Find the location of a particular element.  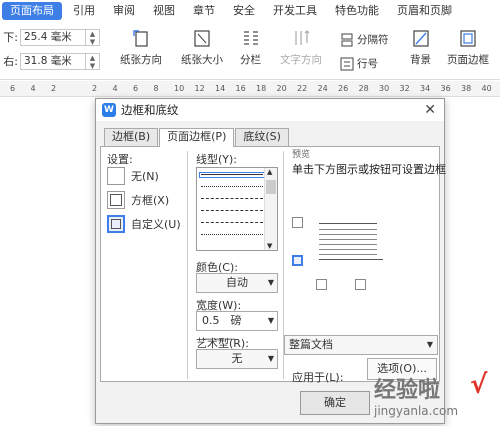

watermark-title: 经验啦 is located at coordinates (407, 390).